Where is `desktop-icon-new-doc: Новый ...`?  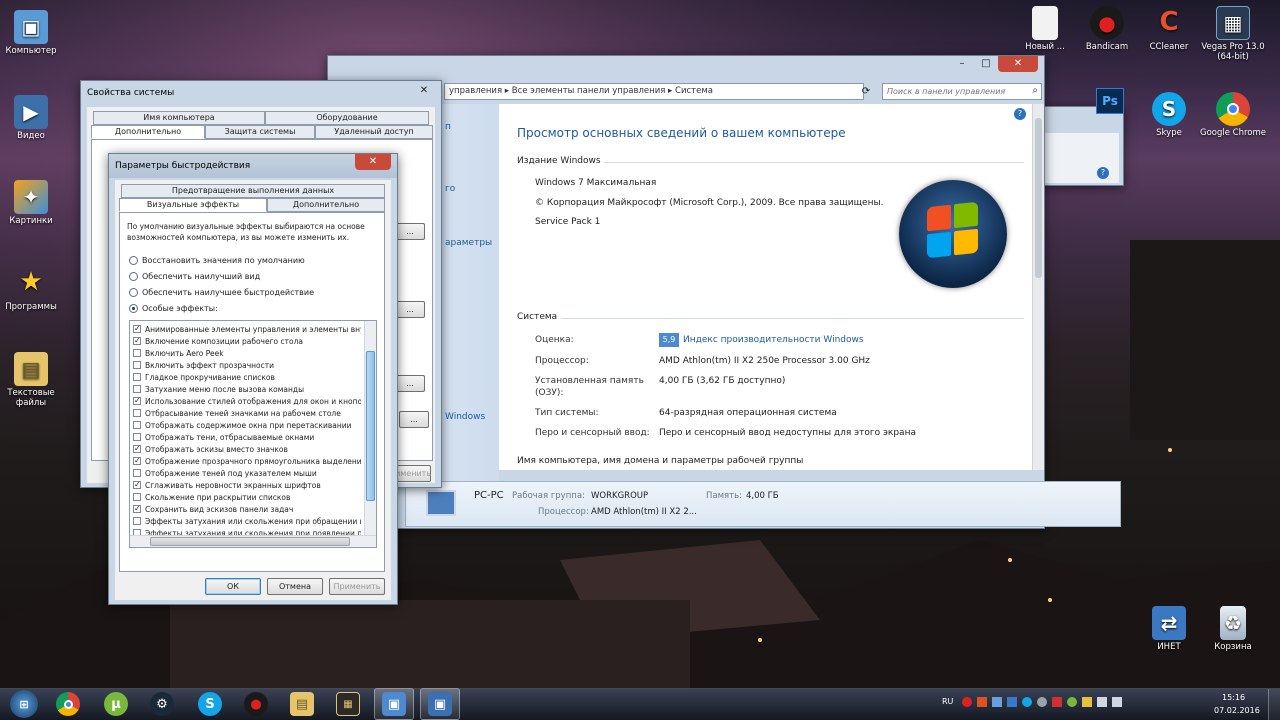
desktop-icon-new-doc: Новый ... is located at coordinates (1045, 29).